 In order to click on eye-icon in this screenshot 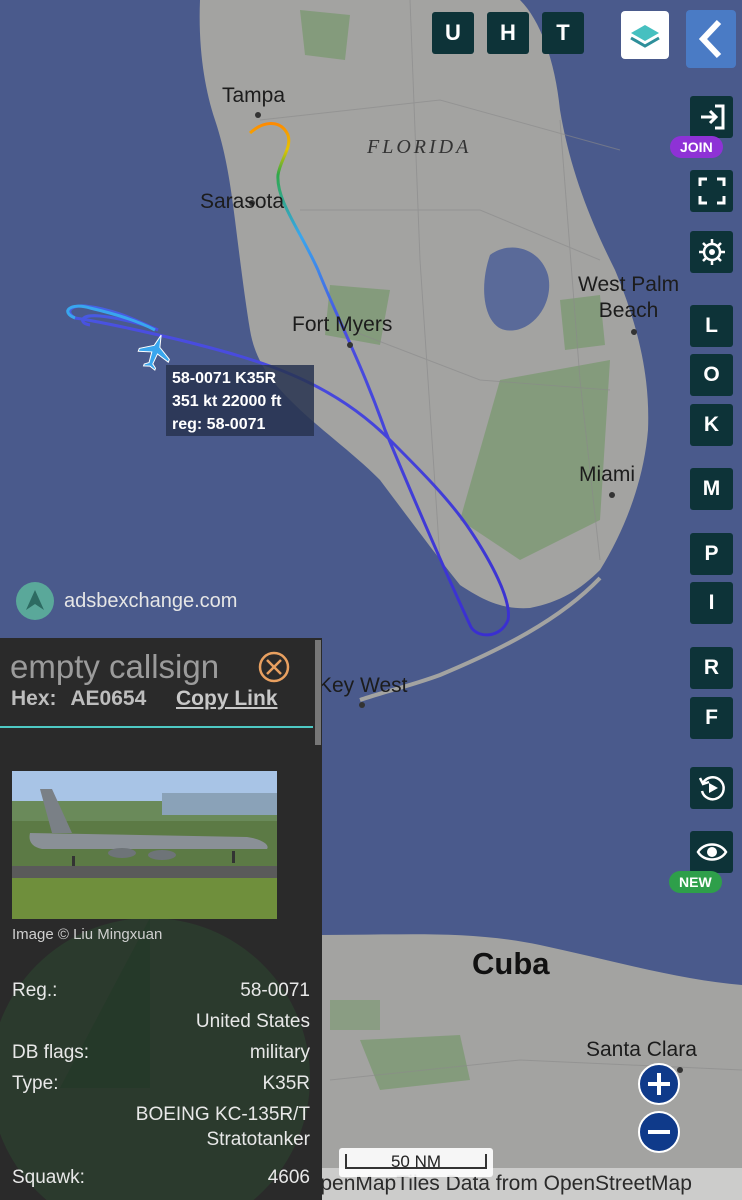, I will do `click(711, 852)`.